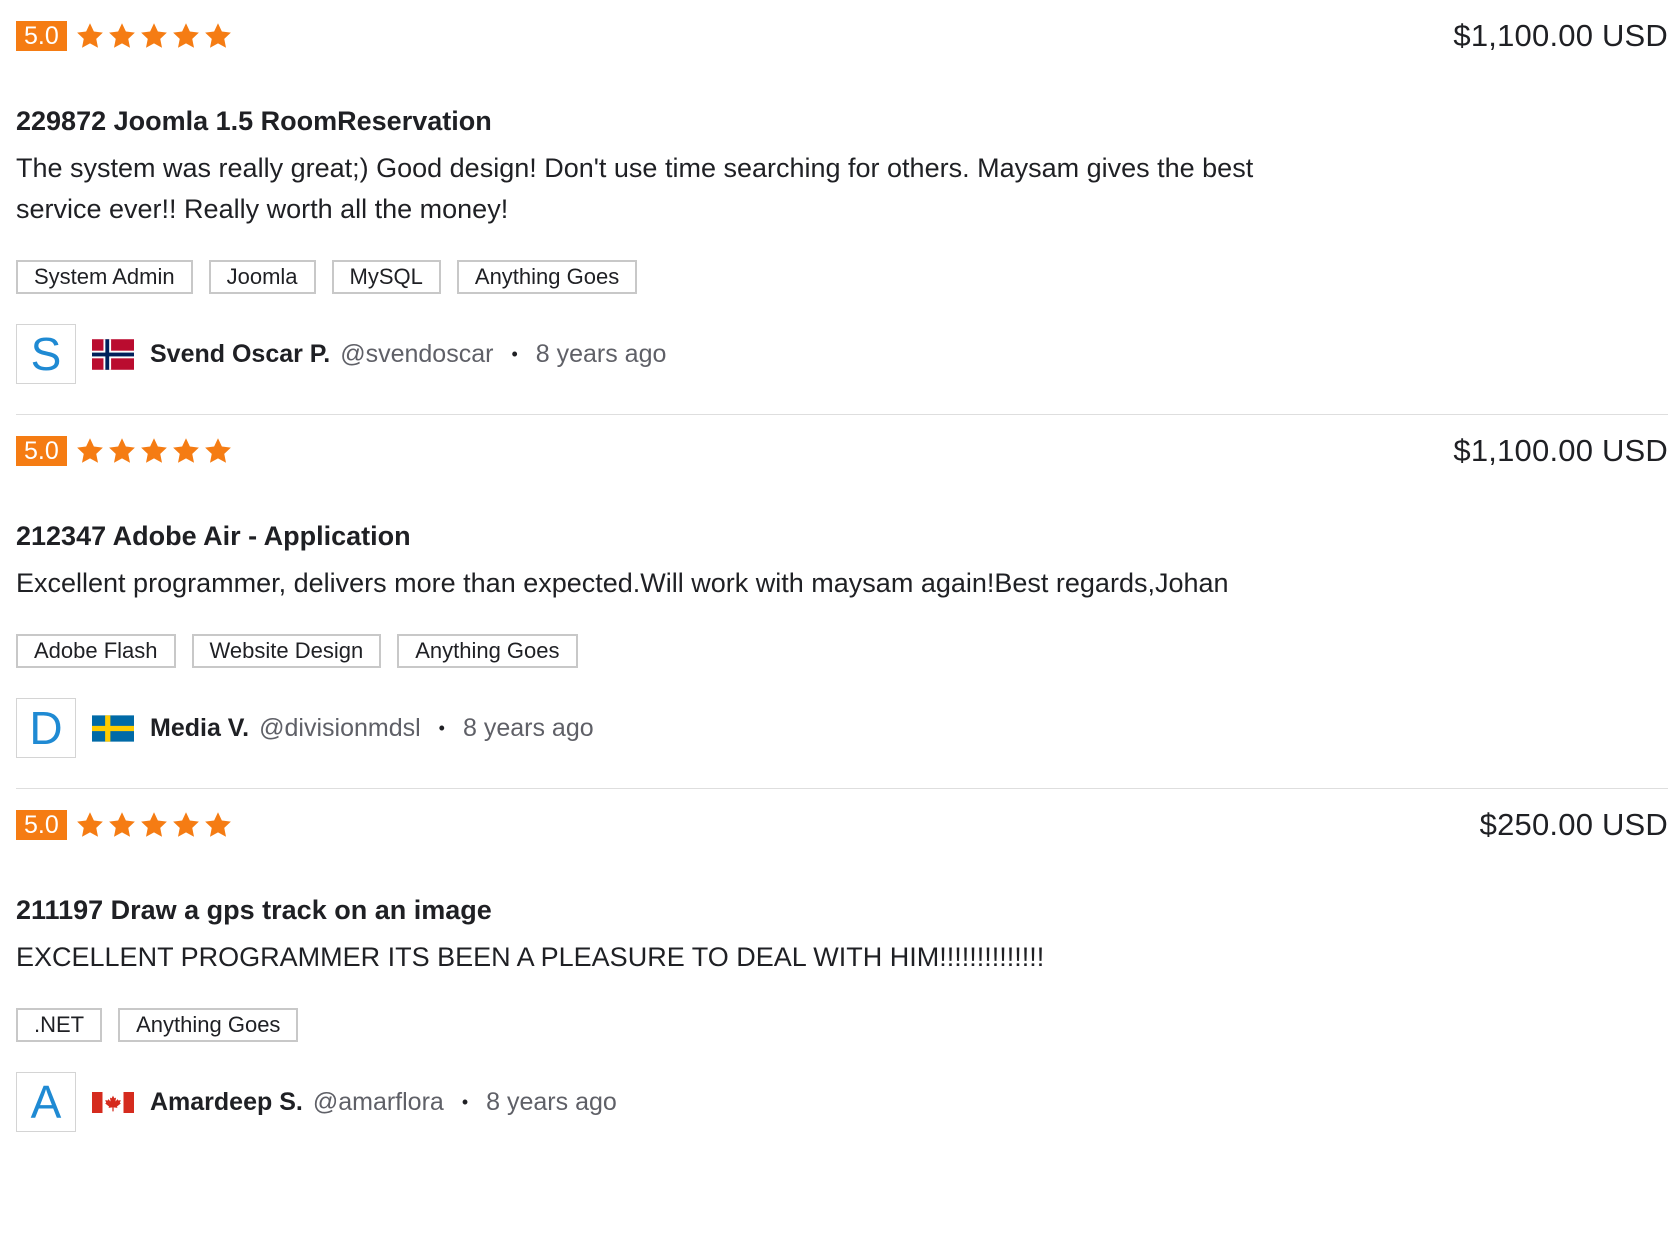 The image size is (1676, 1236). I want to click on skill-tag: System Admin, so click(104, 277).